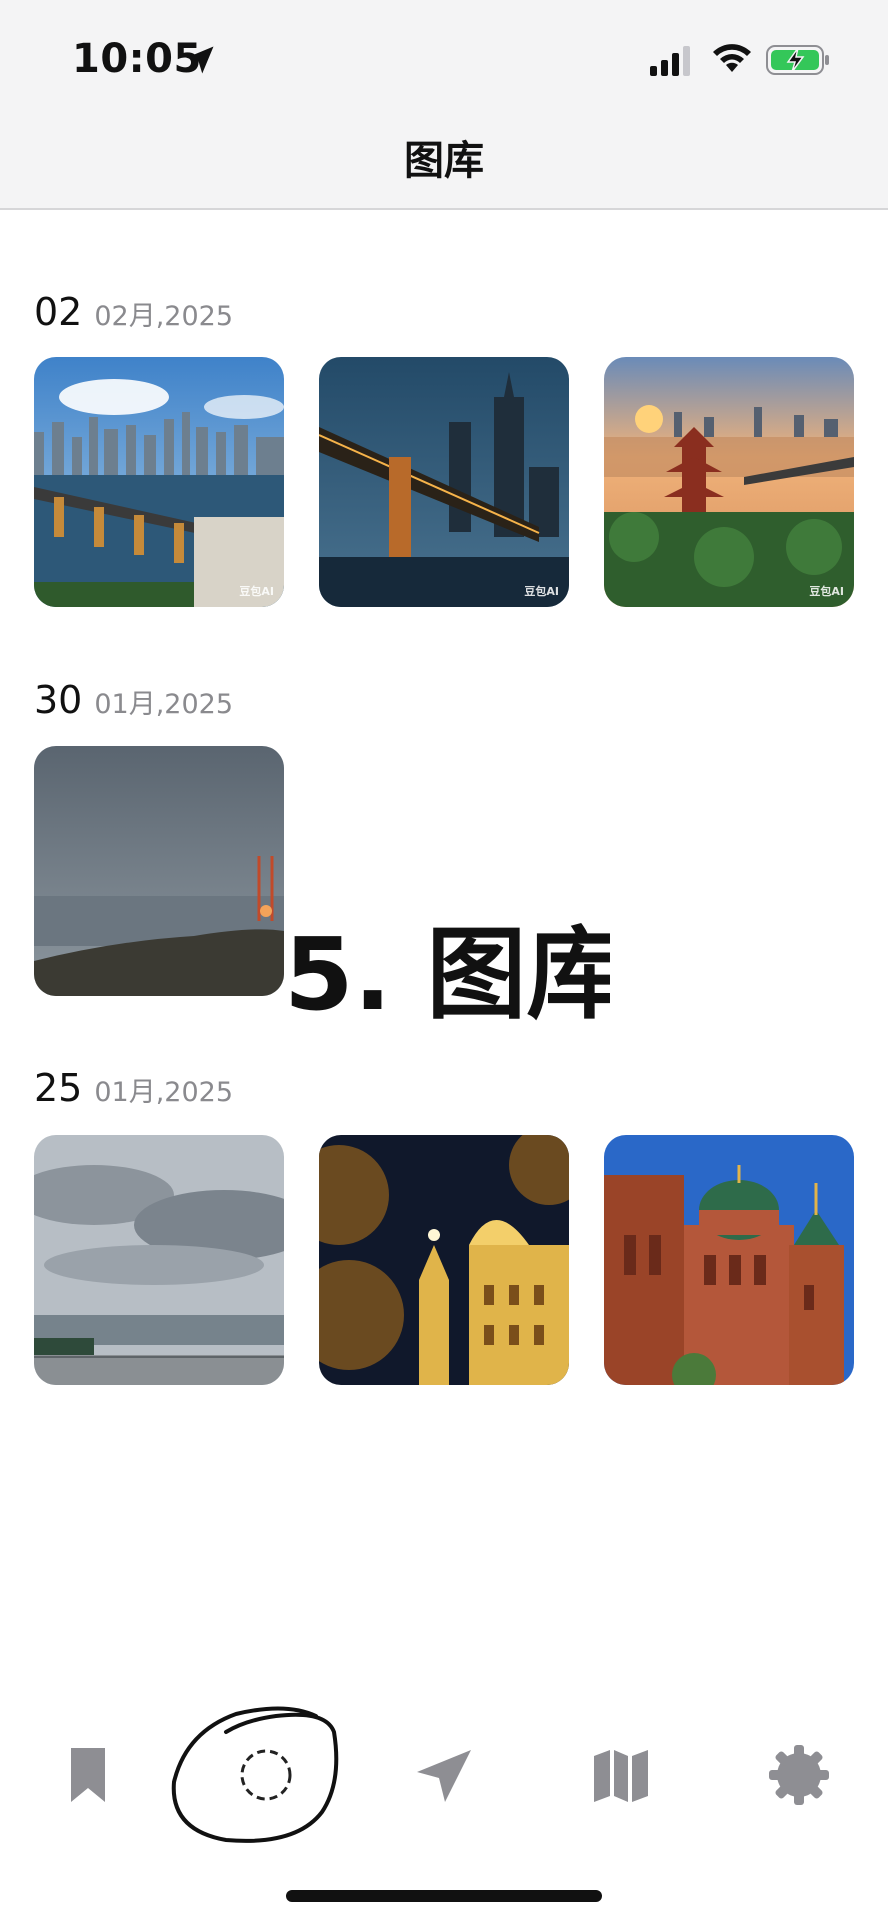 Image resolution: width=888 pixels, height=1920 pixels. I want to click on date-section-header: 25 01月,2025, so click(133, 1096).